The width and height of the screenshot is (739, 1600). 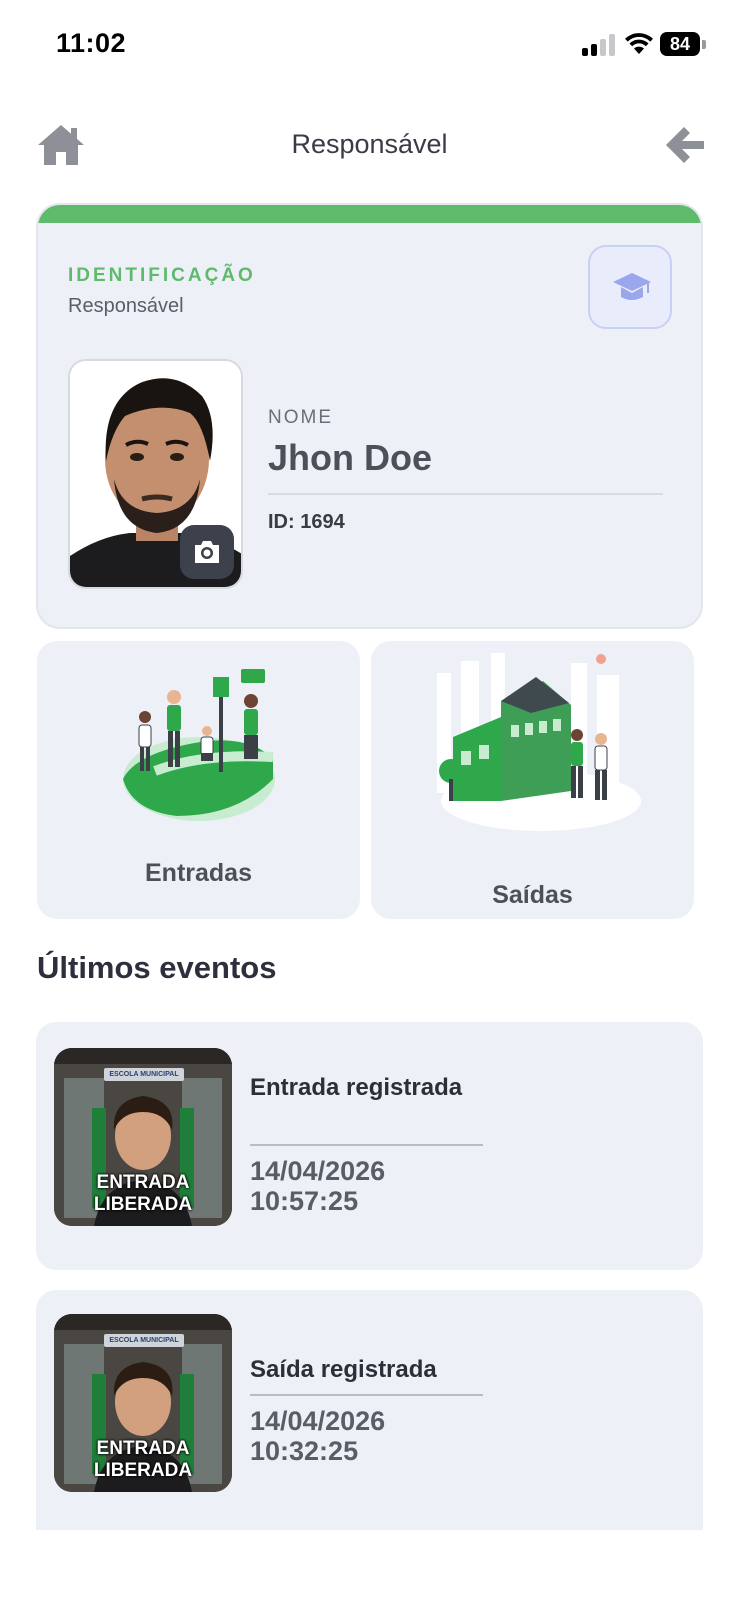 I want to click on name-label: NOME, so click(x=300, y=417).